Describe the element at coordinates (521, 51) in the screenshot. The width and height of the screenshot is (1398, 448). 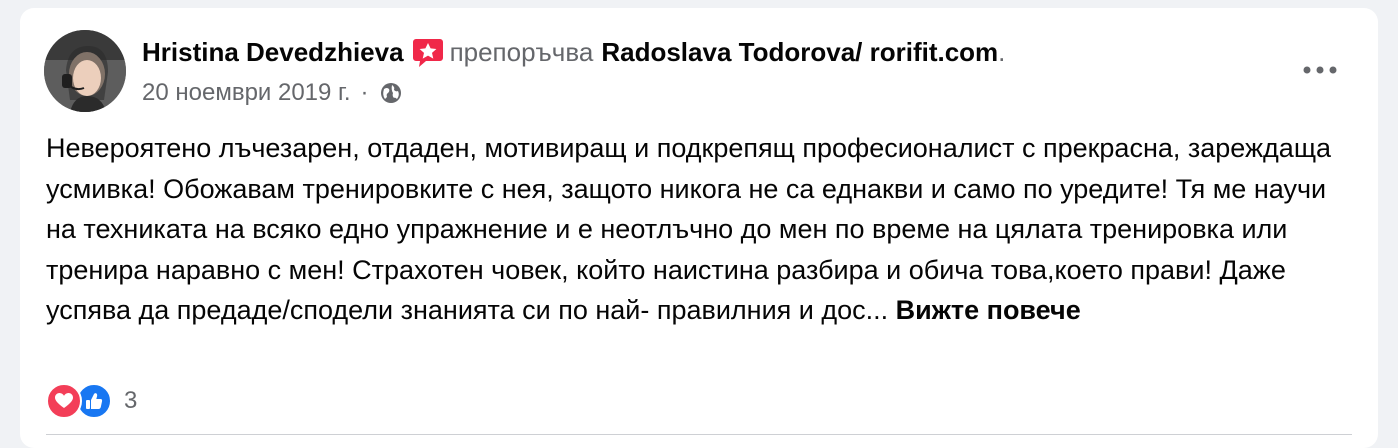
I see `recommends-label: препоръчва` at that location.